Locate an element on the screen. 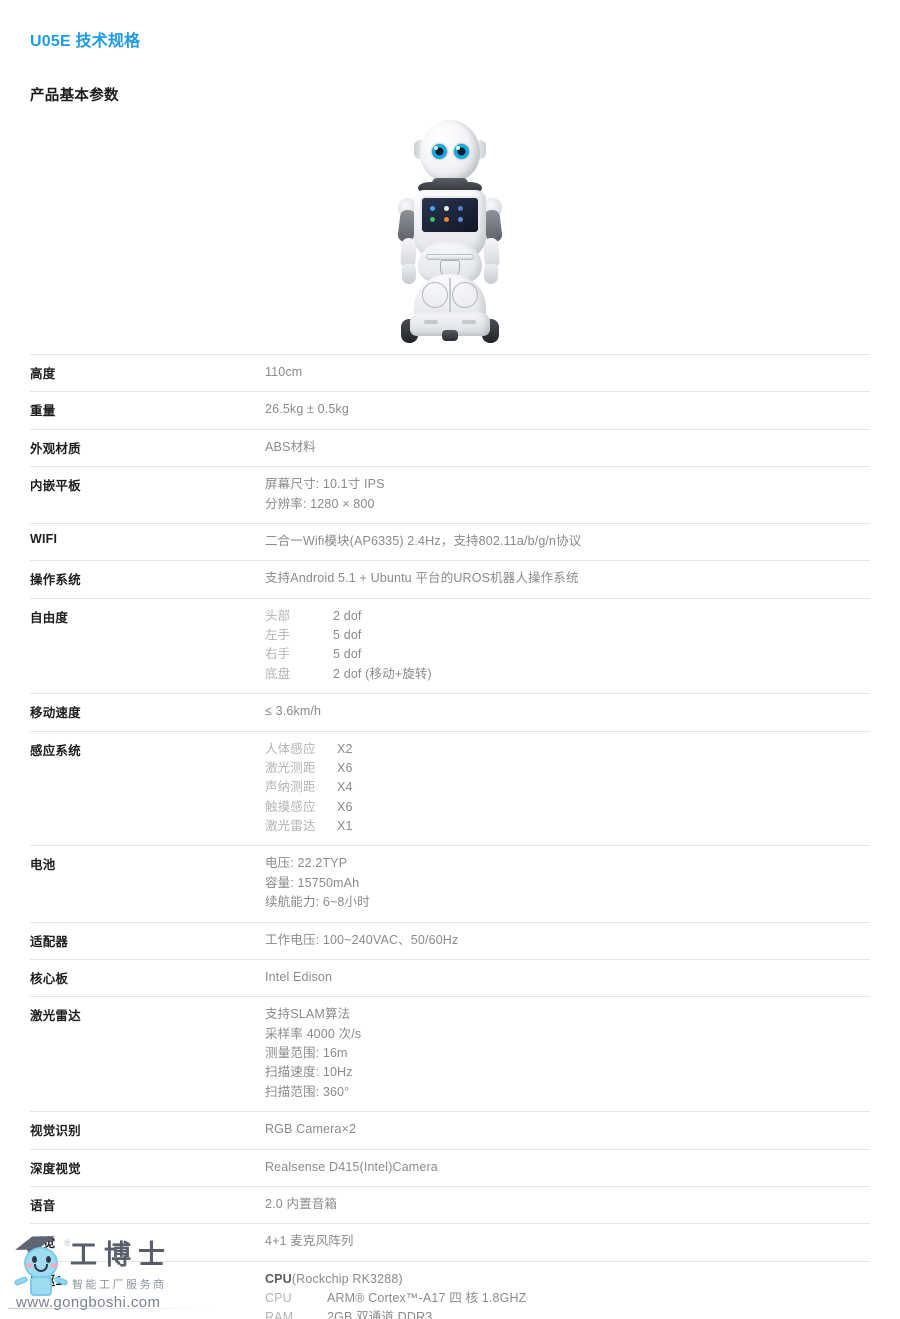 This screenshot has width=900, height=1319. spec-row: 移动速度 ≤ 3.6km/h is located at coordinates (450, 712).